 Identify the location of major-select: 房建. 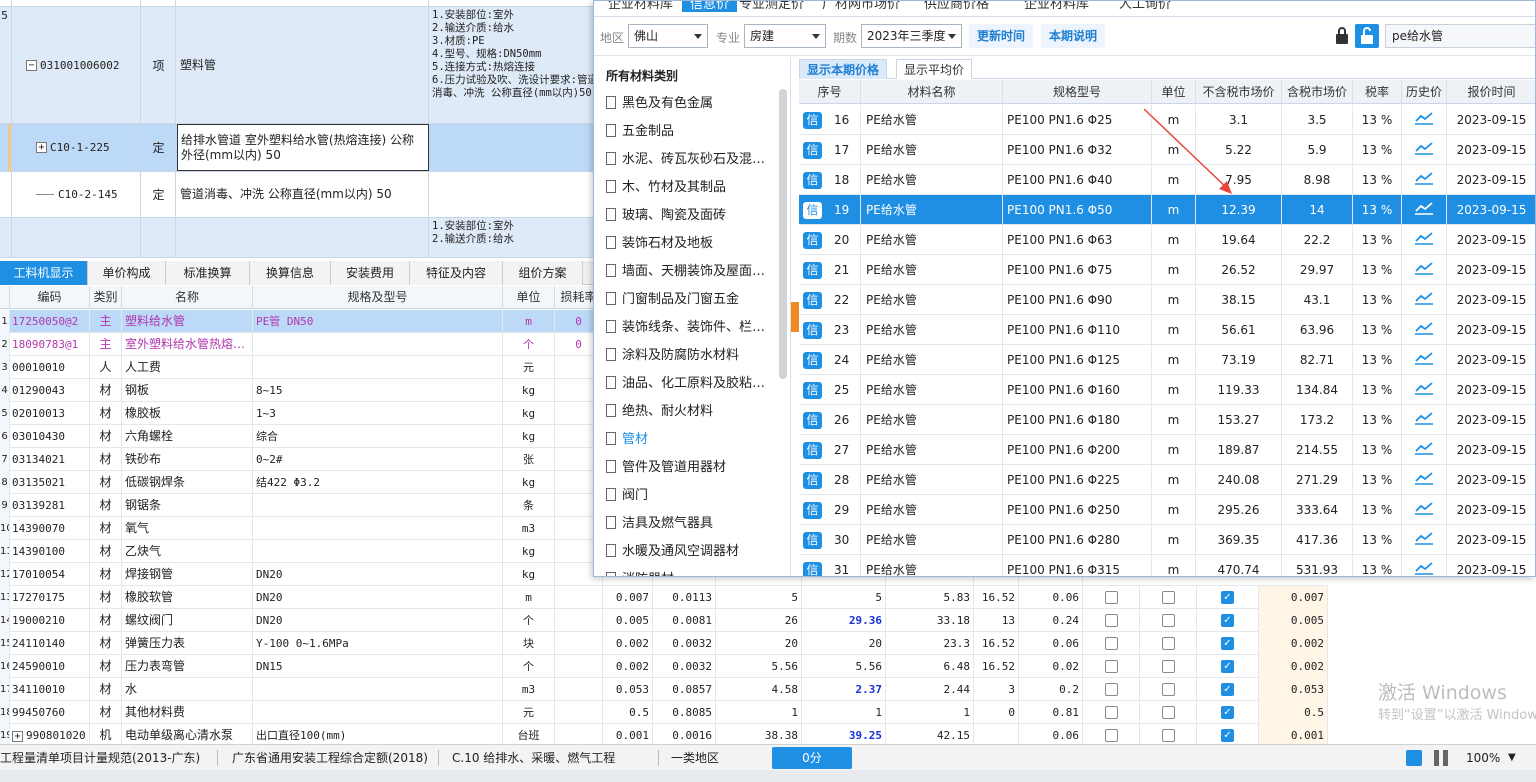
(785, 36).